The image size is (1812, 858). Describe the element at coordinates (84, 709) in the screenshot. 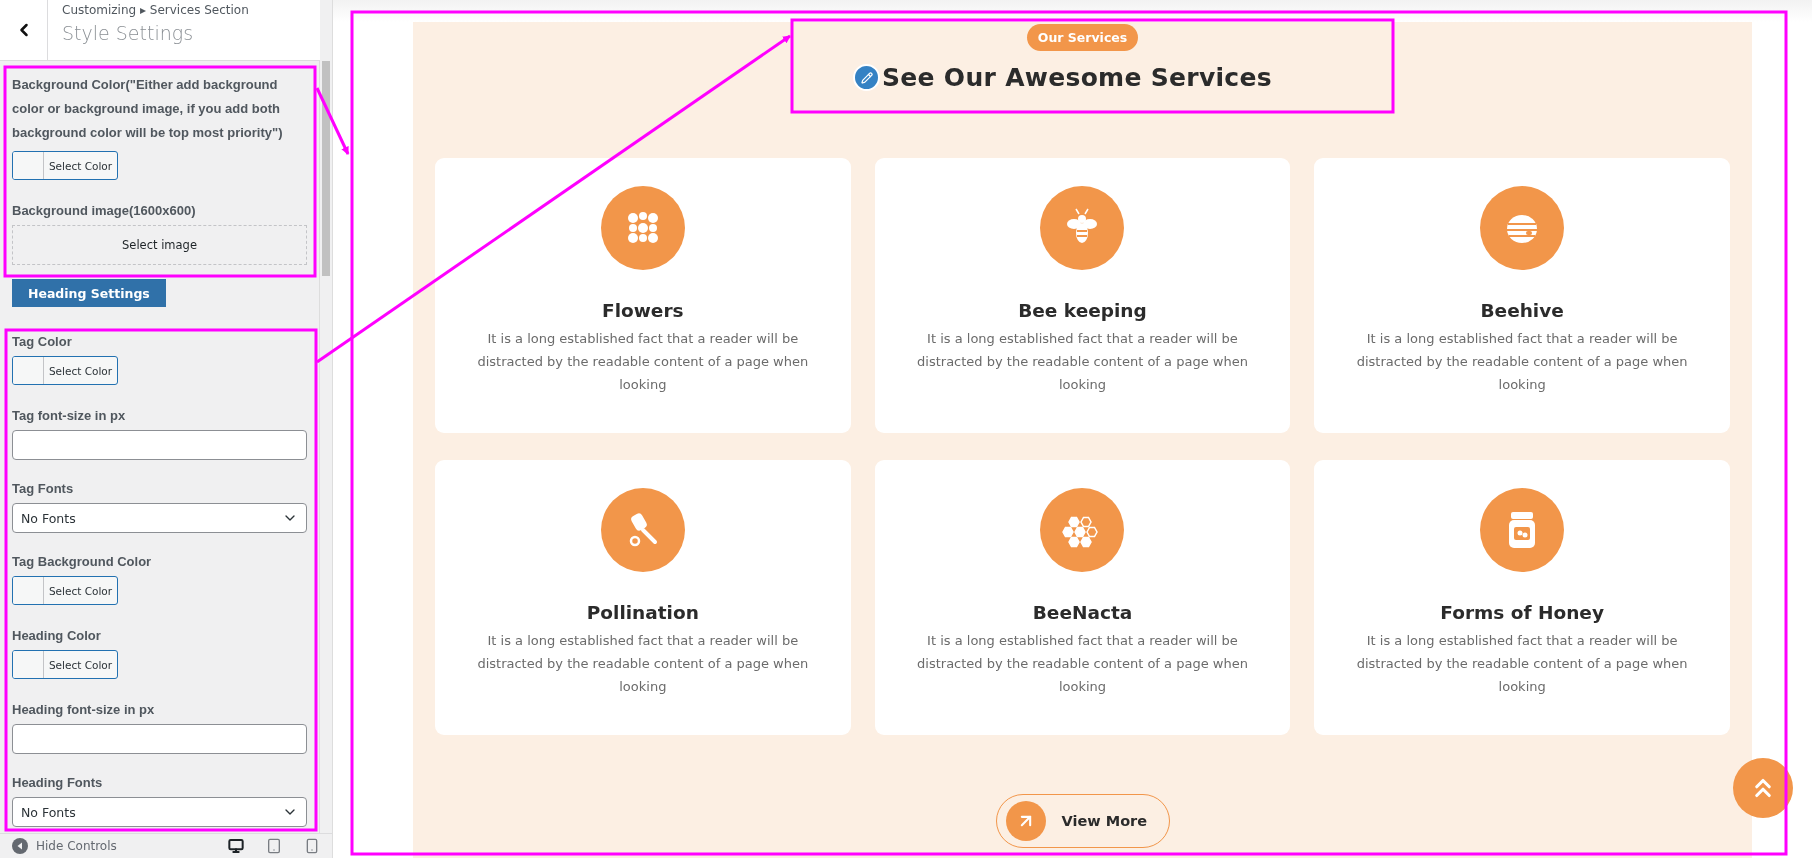

I see `field-label: Heading font-size in px` at that location.